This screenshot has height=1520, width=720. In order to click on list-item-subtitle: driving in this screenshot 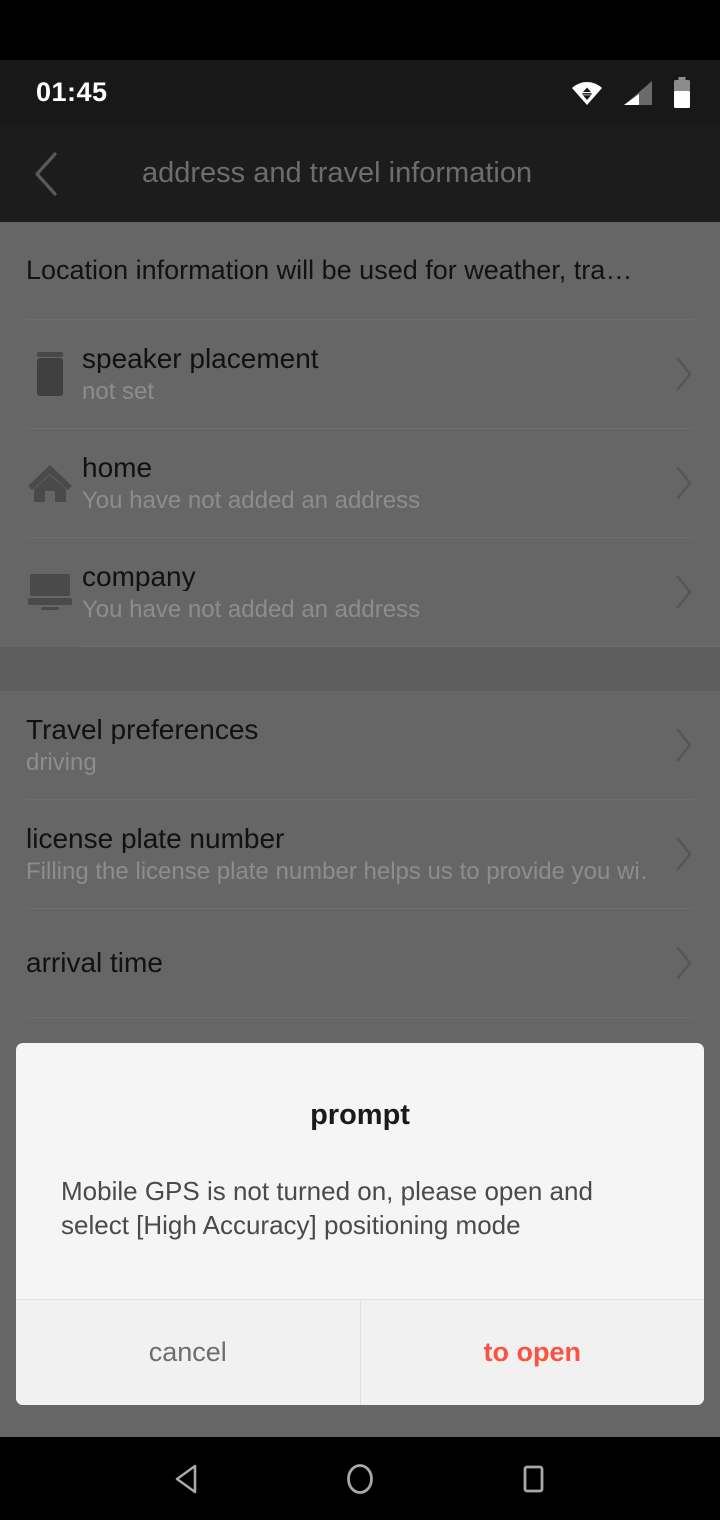, I will do `click(61, 763)`.